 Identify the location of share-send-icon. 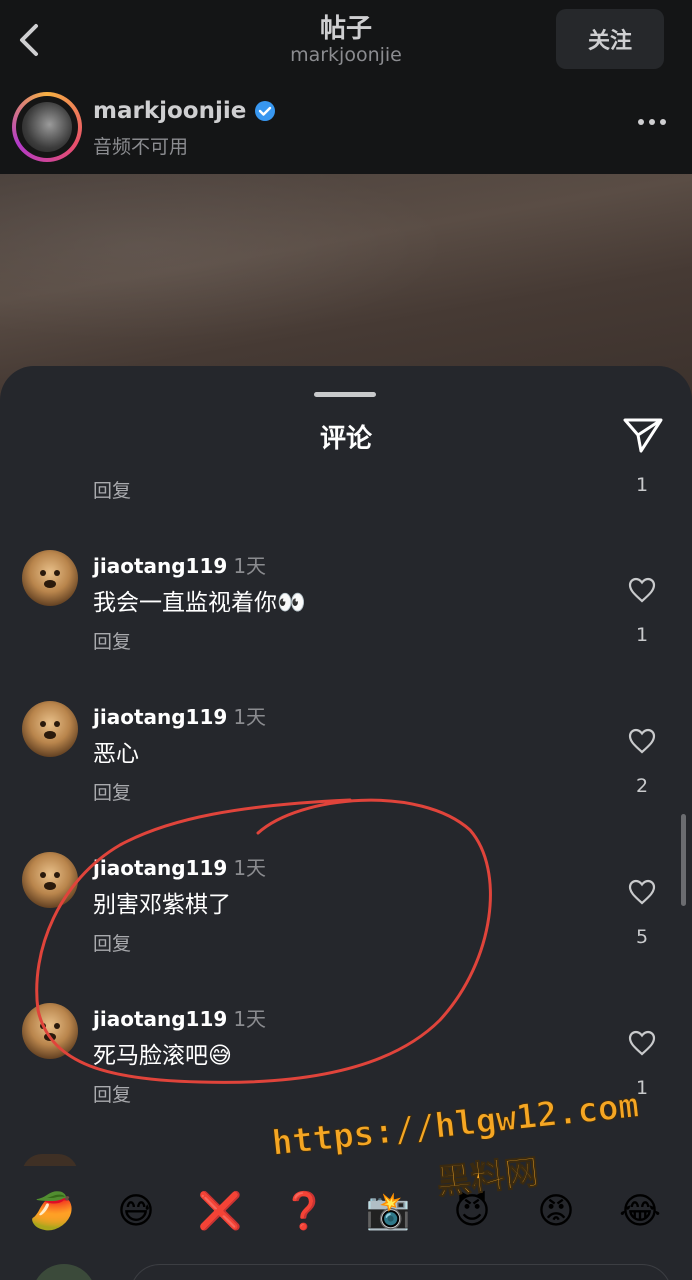
(643, 435).